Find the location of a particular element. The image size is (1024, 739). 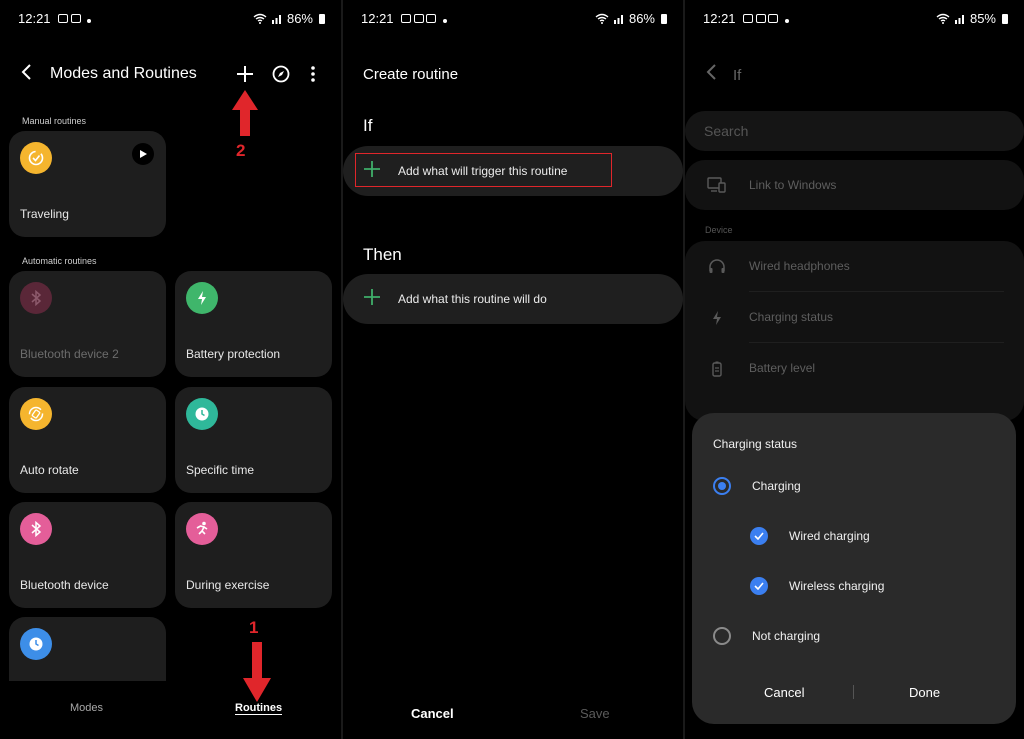

routine-label: Auto rotate is located at coordinates (49, 470).